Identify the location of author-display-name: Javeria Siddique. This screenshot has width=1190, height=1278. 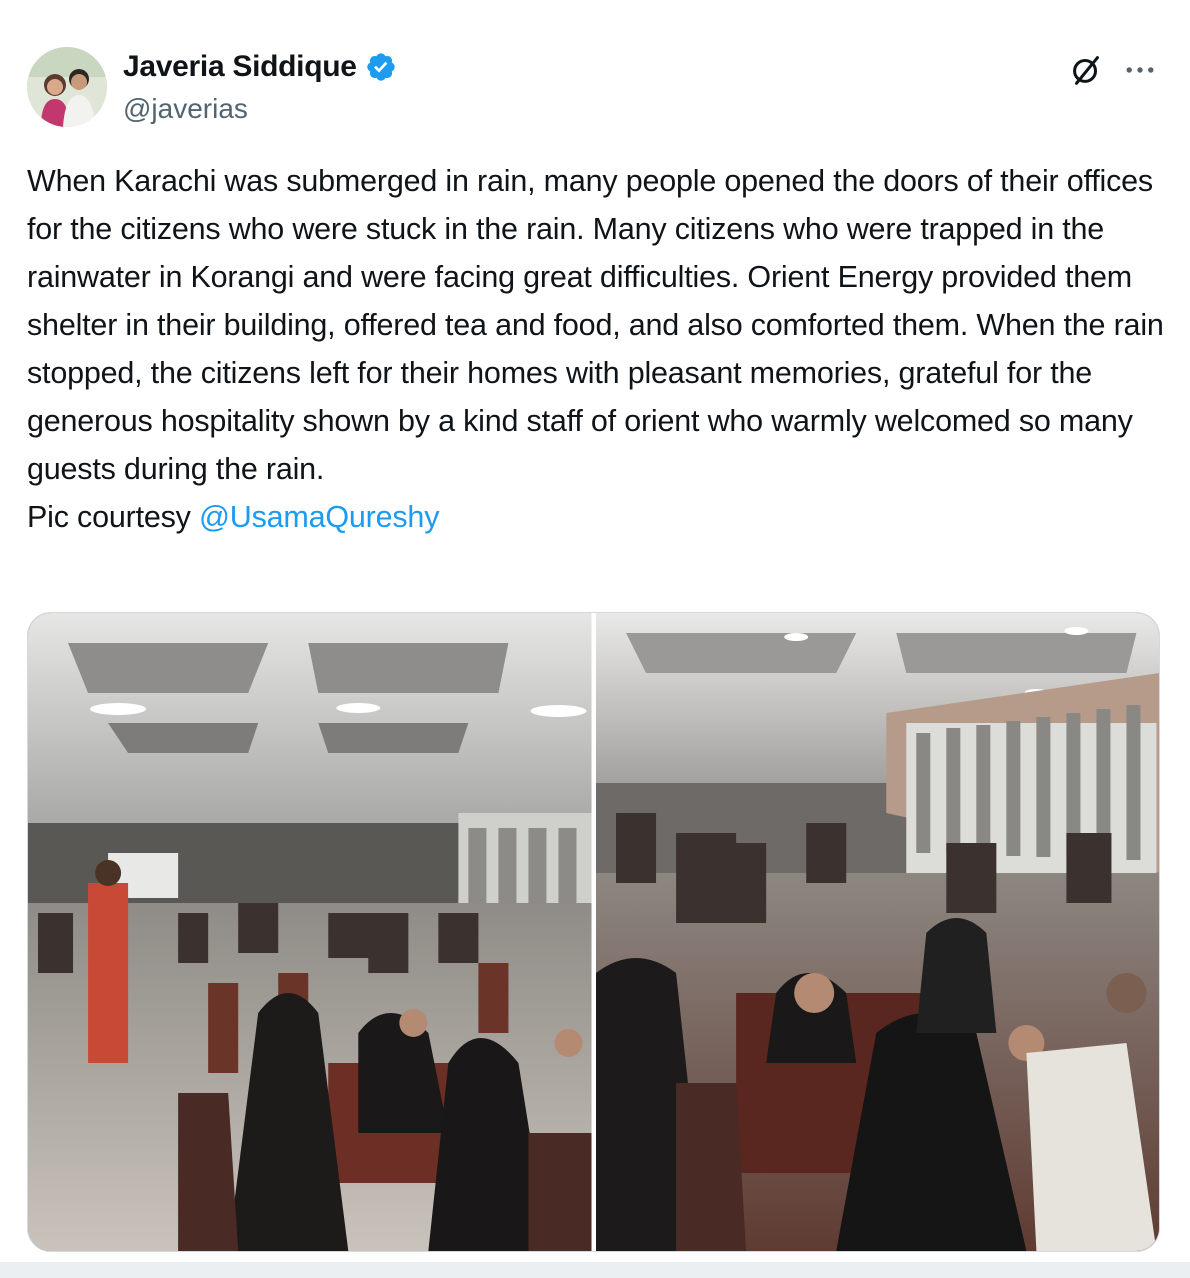
(240, 67).